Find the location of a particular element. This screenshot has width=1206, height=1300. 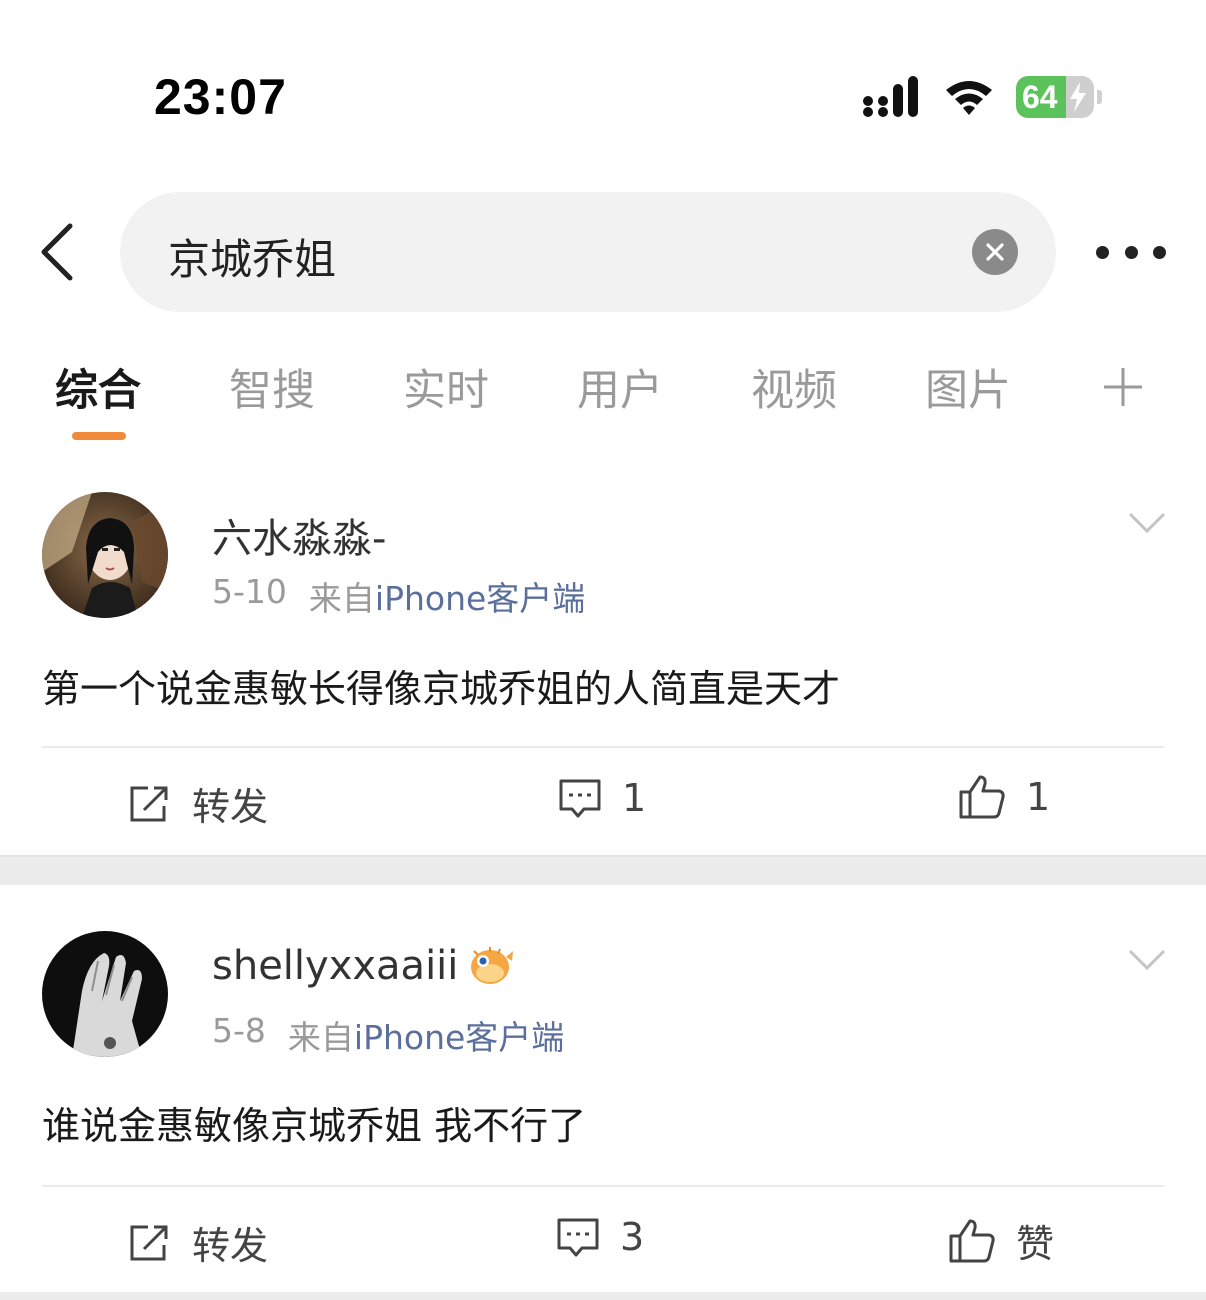

post-username-text: shellyxxaaiii is located at coordinates (335, 966).